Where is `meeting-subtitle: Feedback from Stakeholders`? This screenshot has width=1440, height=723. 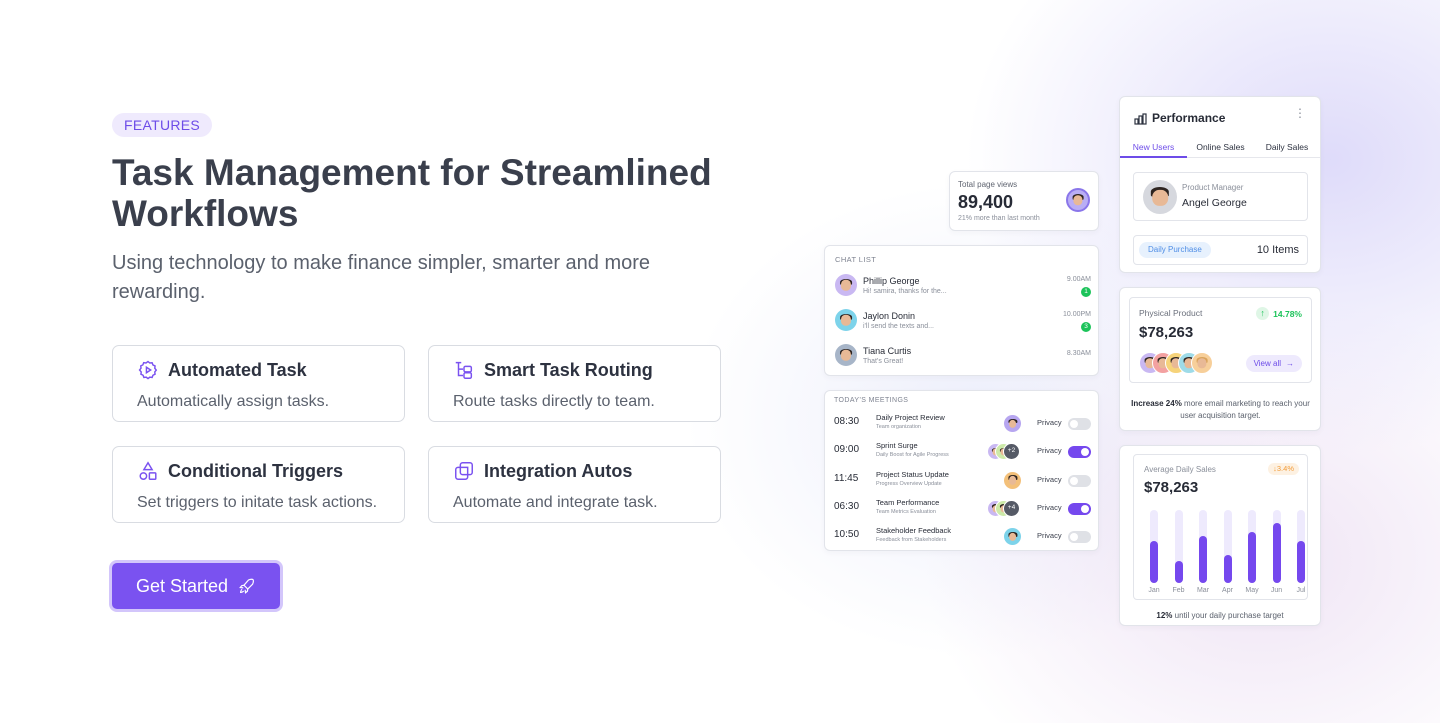 meeting-subtitle: Feedback from Stakeholders is located at coordinates (911, 540).